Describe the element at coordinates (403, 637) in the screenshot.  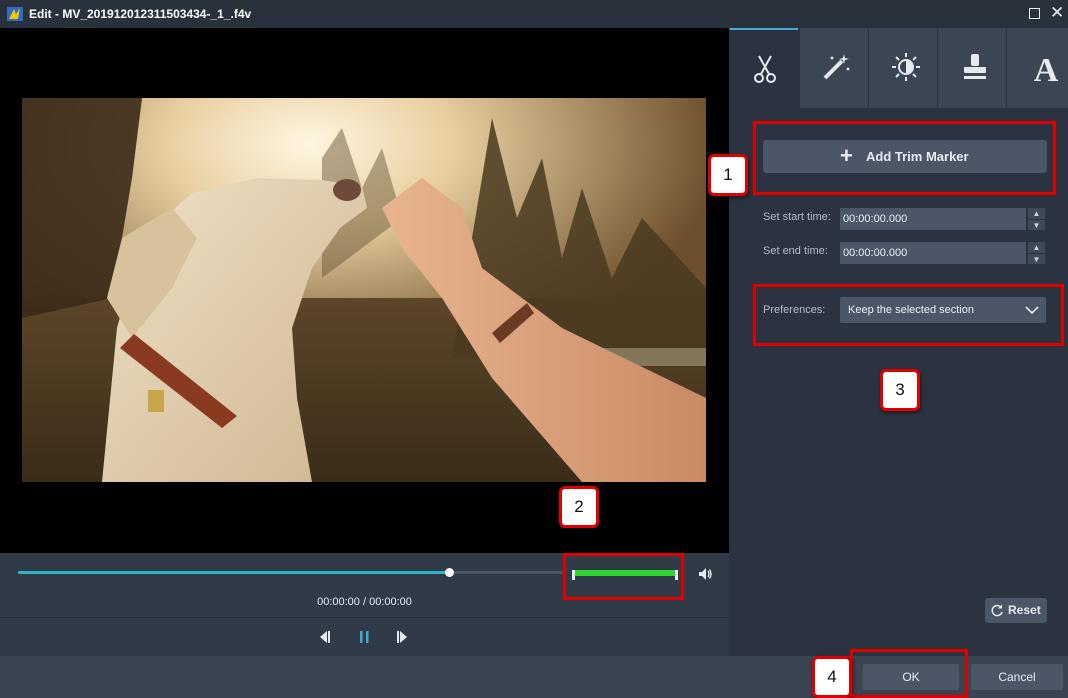
I see `next-frame-icon` at that location.